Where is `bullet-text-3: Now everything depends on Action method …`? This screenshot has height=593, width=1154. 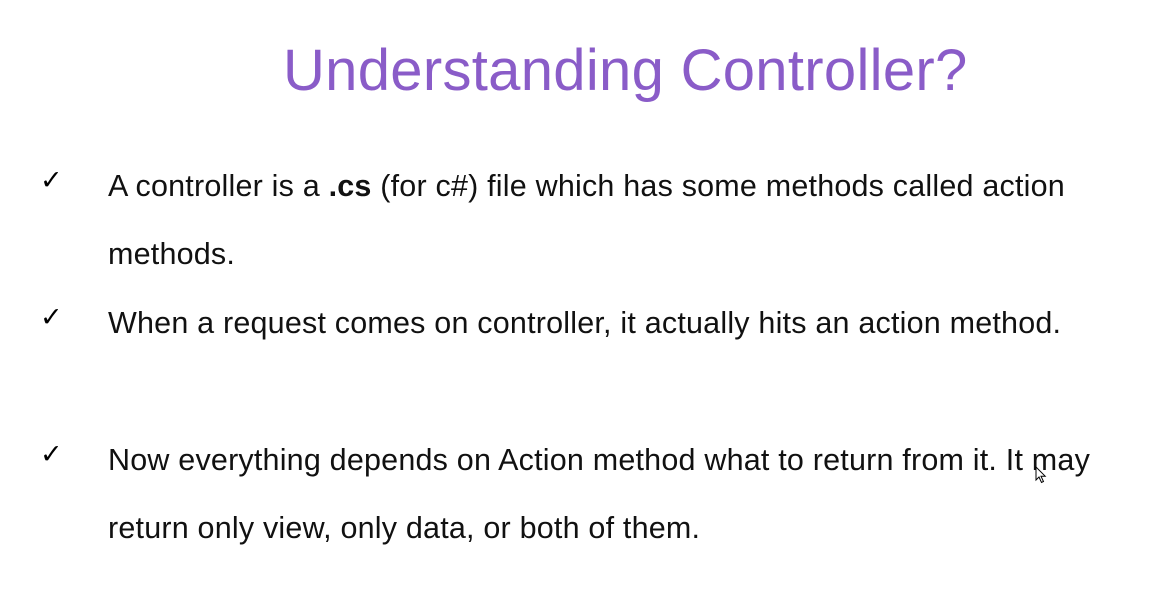 bullet-text-3: Now everything depends on Action method … is located at coordinates (599, 494).